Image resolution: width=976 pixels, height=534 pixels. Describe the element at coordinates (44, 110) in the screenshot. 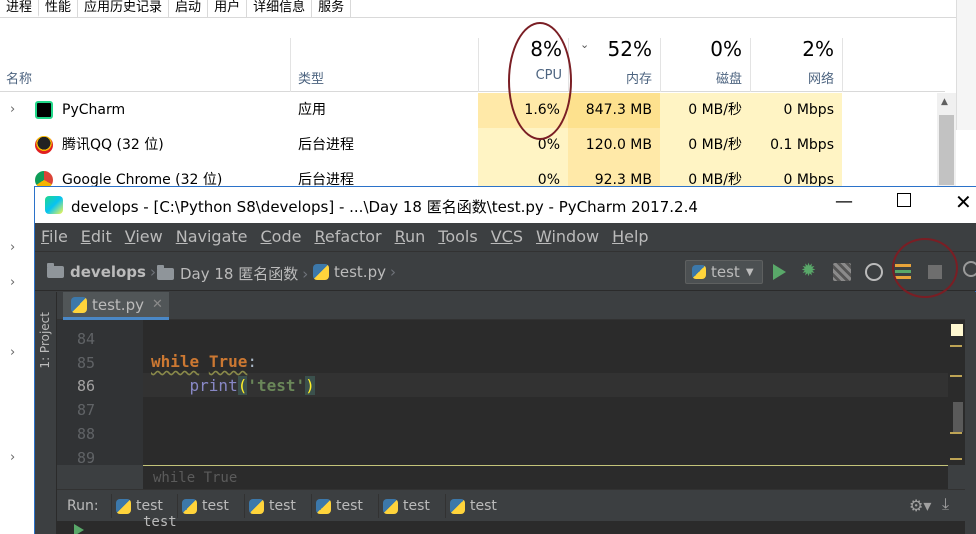

I see `pycharm-icon` at that location.